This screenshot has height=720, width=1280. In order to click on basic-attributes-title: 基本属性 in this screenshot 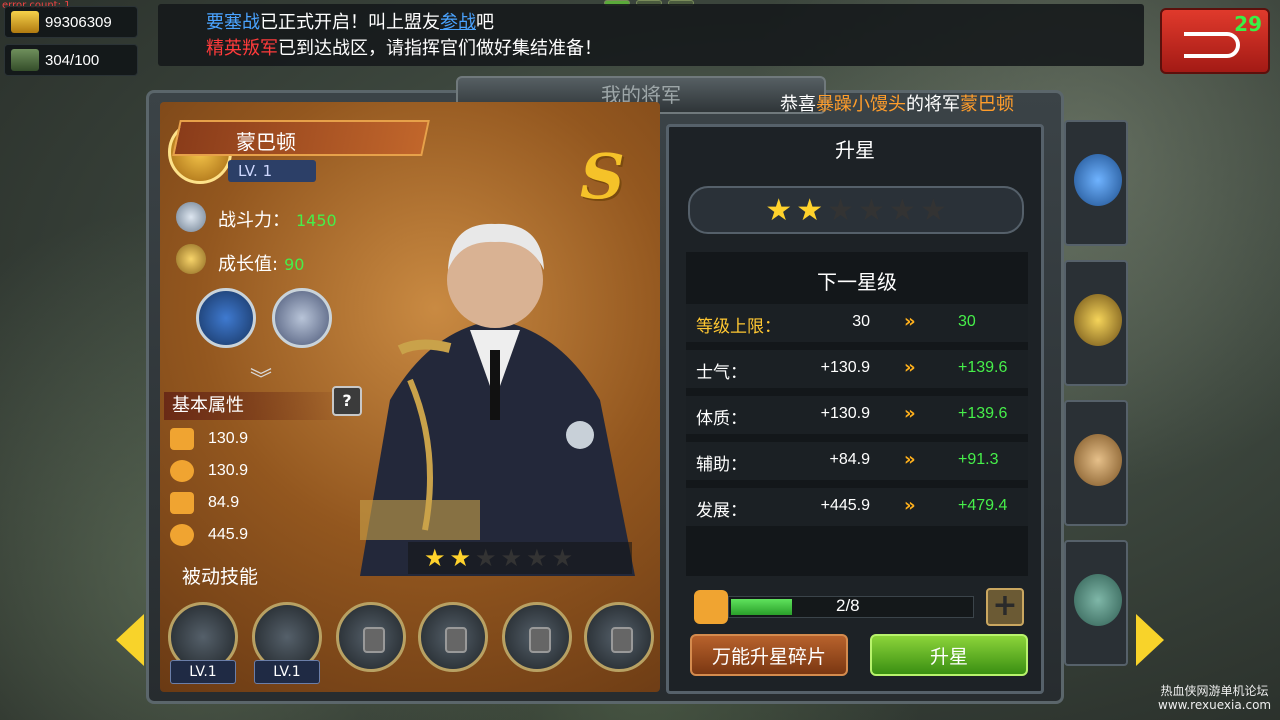, I will do `click(259, 406)`.